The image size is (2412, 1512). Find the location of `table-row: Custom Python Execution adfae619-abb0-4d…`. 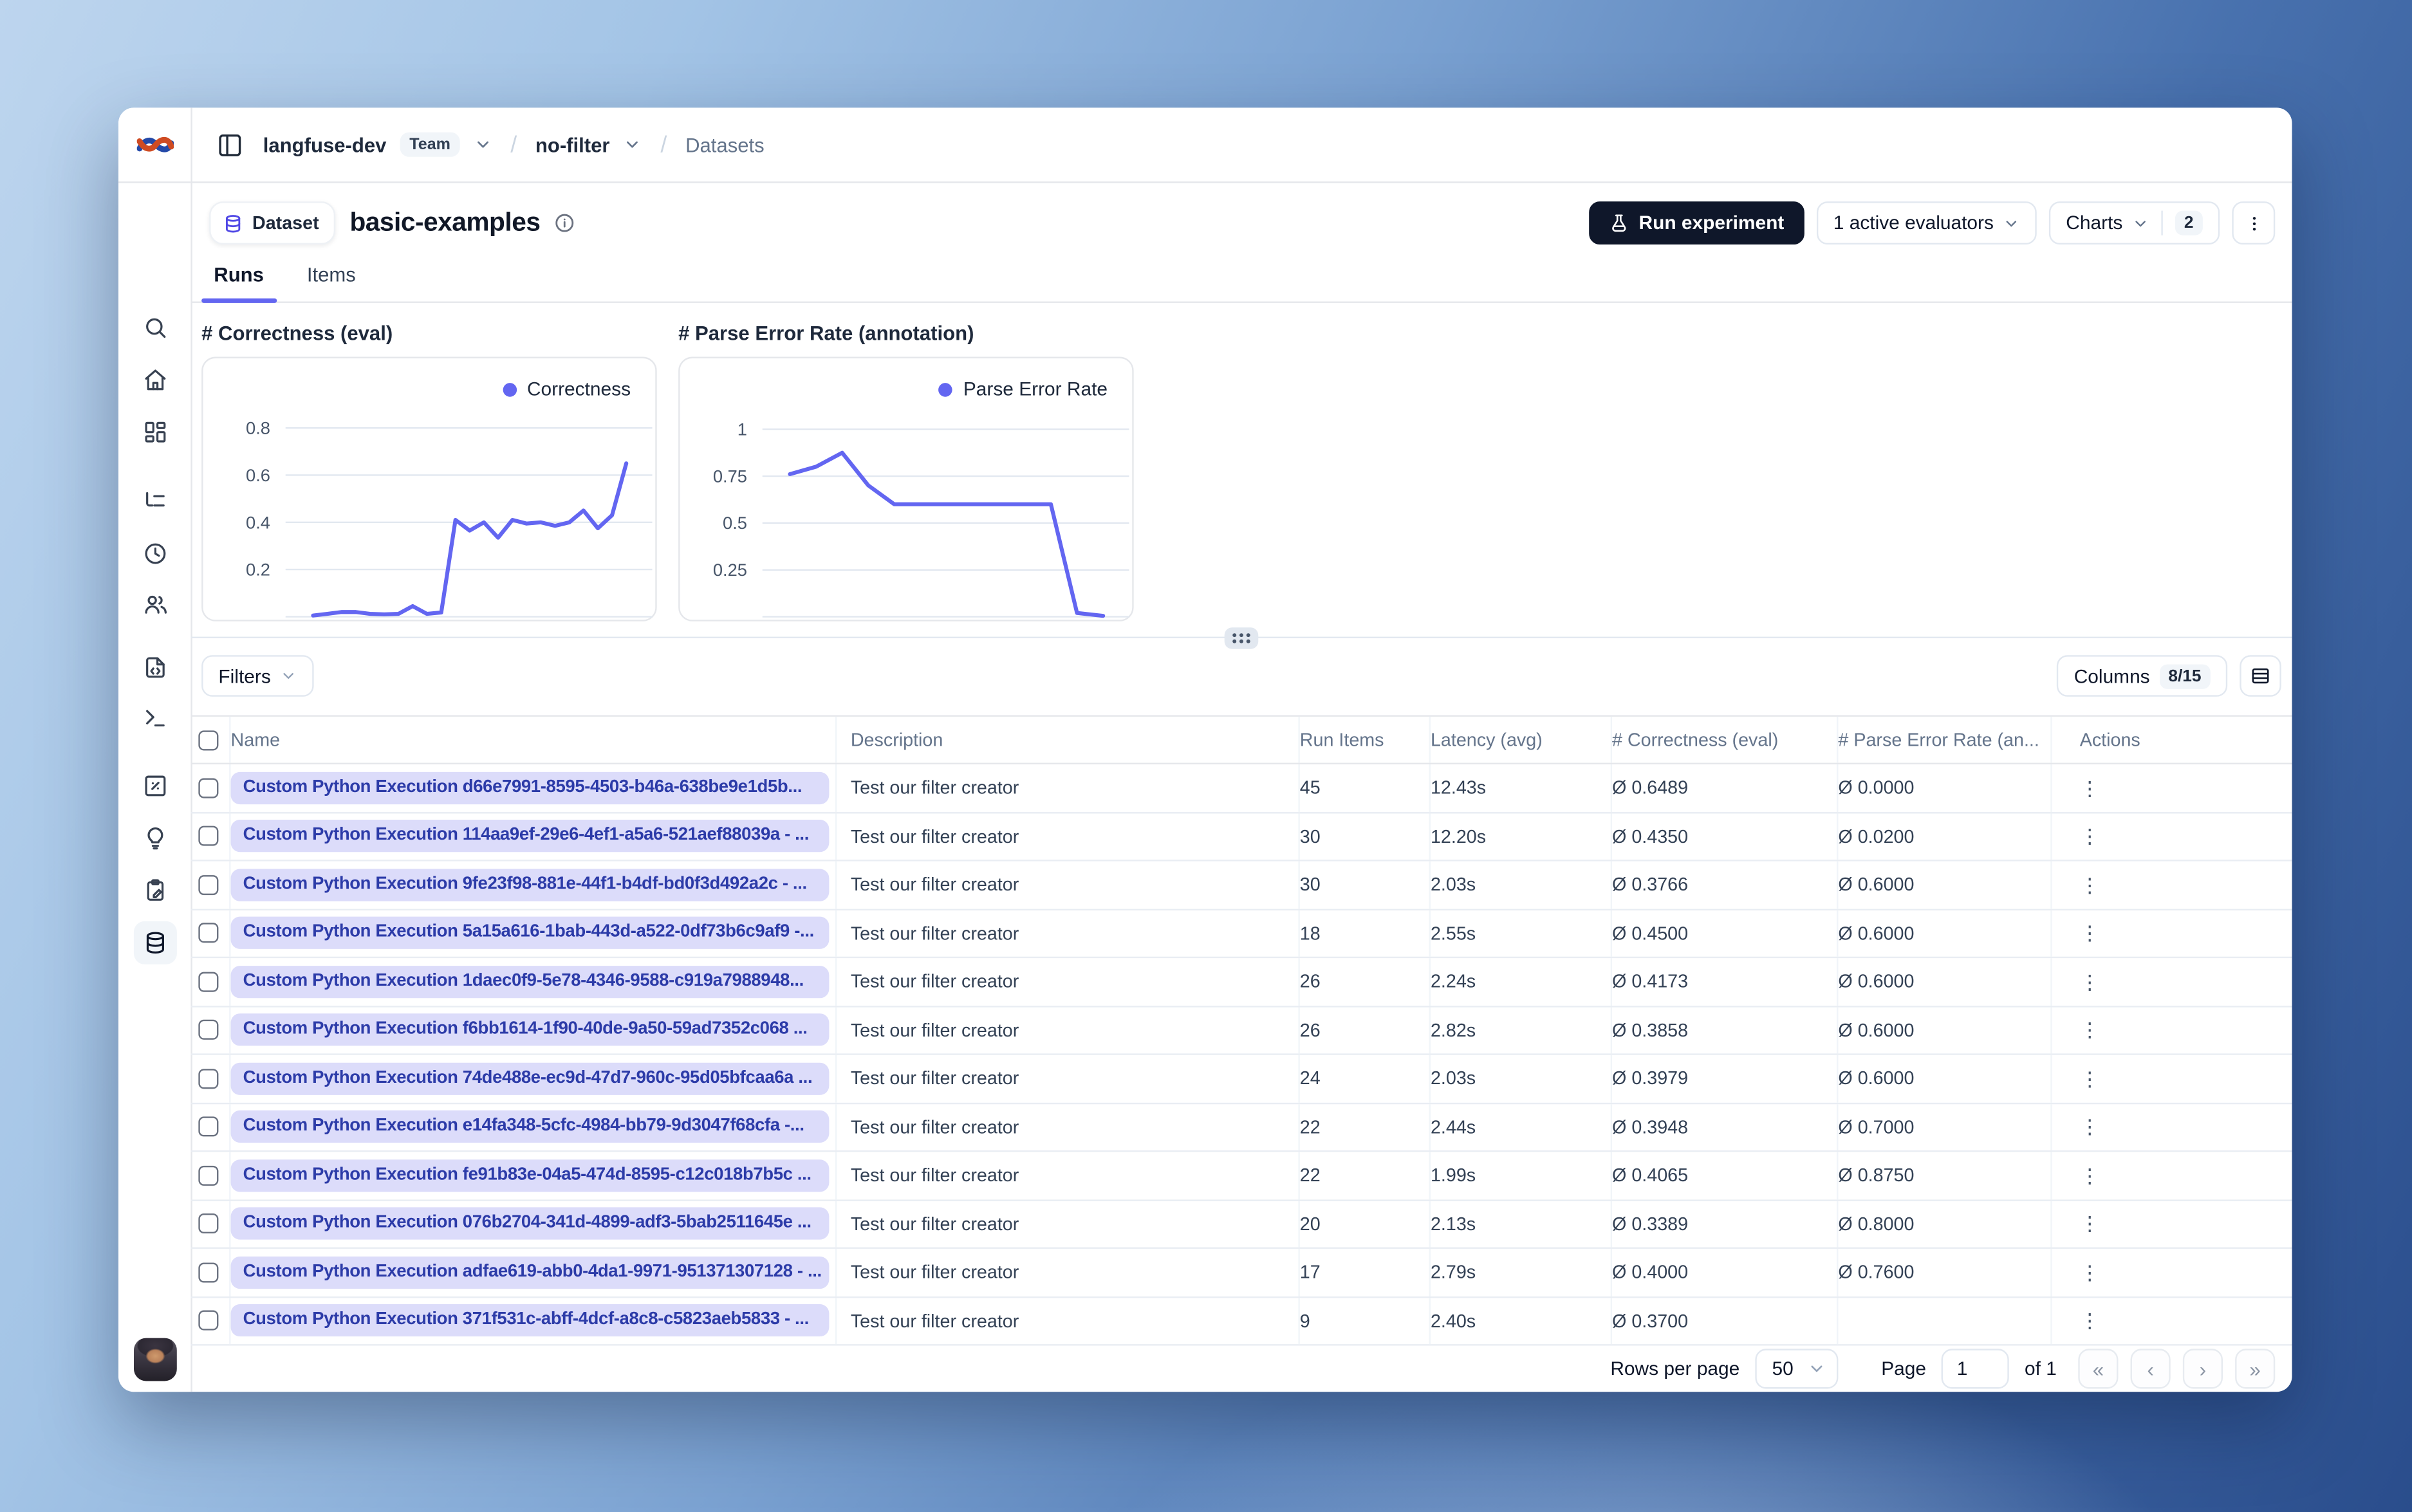

table-row: Custom Python Execution adfae619-abb0-4d… is located at coordinates (1241, 1273).